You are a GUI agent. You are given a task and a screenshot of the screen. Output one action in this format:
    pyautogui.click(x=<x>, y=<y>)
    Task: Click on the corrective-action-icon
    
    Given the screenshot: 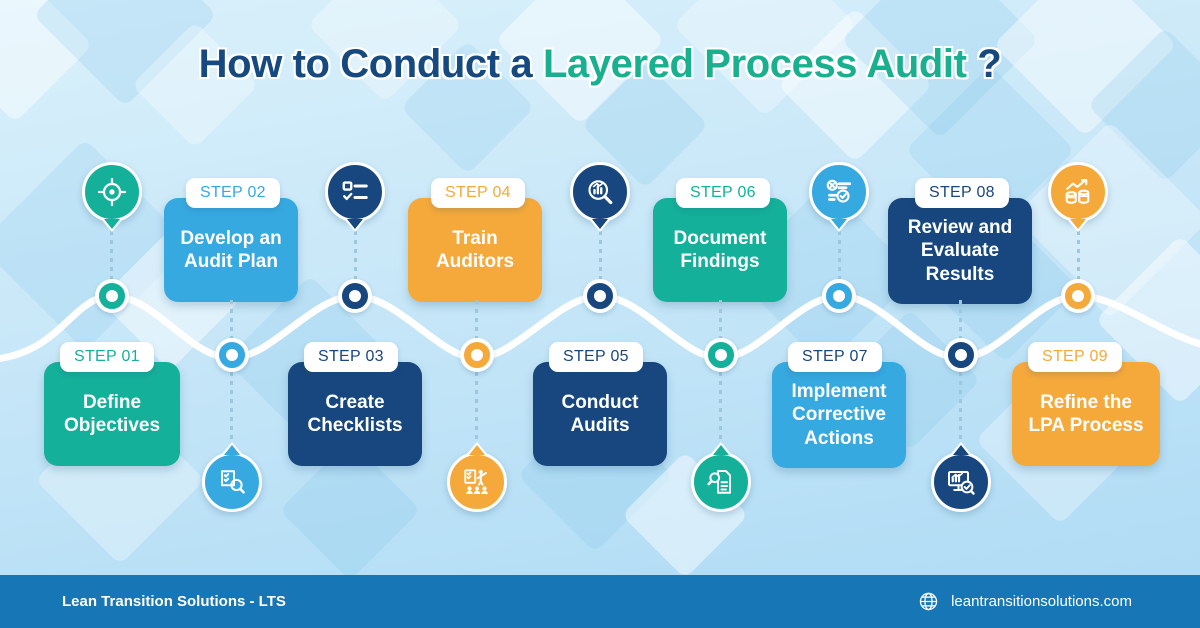 What is the action you would take?
    pyautogui.click(x=839, y=197)
    